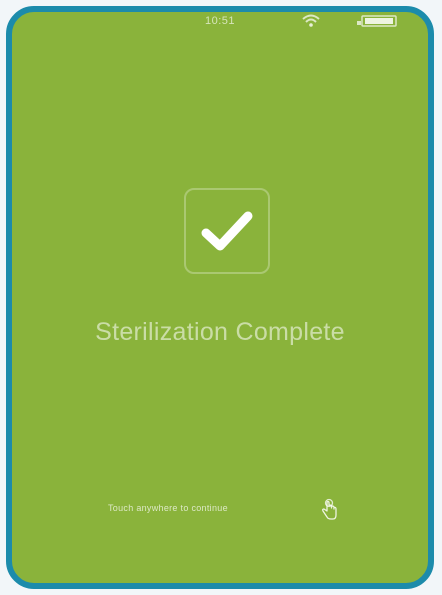  I want to click on continue-prompt: Touch anywhere to continue, so click(168, 508).